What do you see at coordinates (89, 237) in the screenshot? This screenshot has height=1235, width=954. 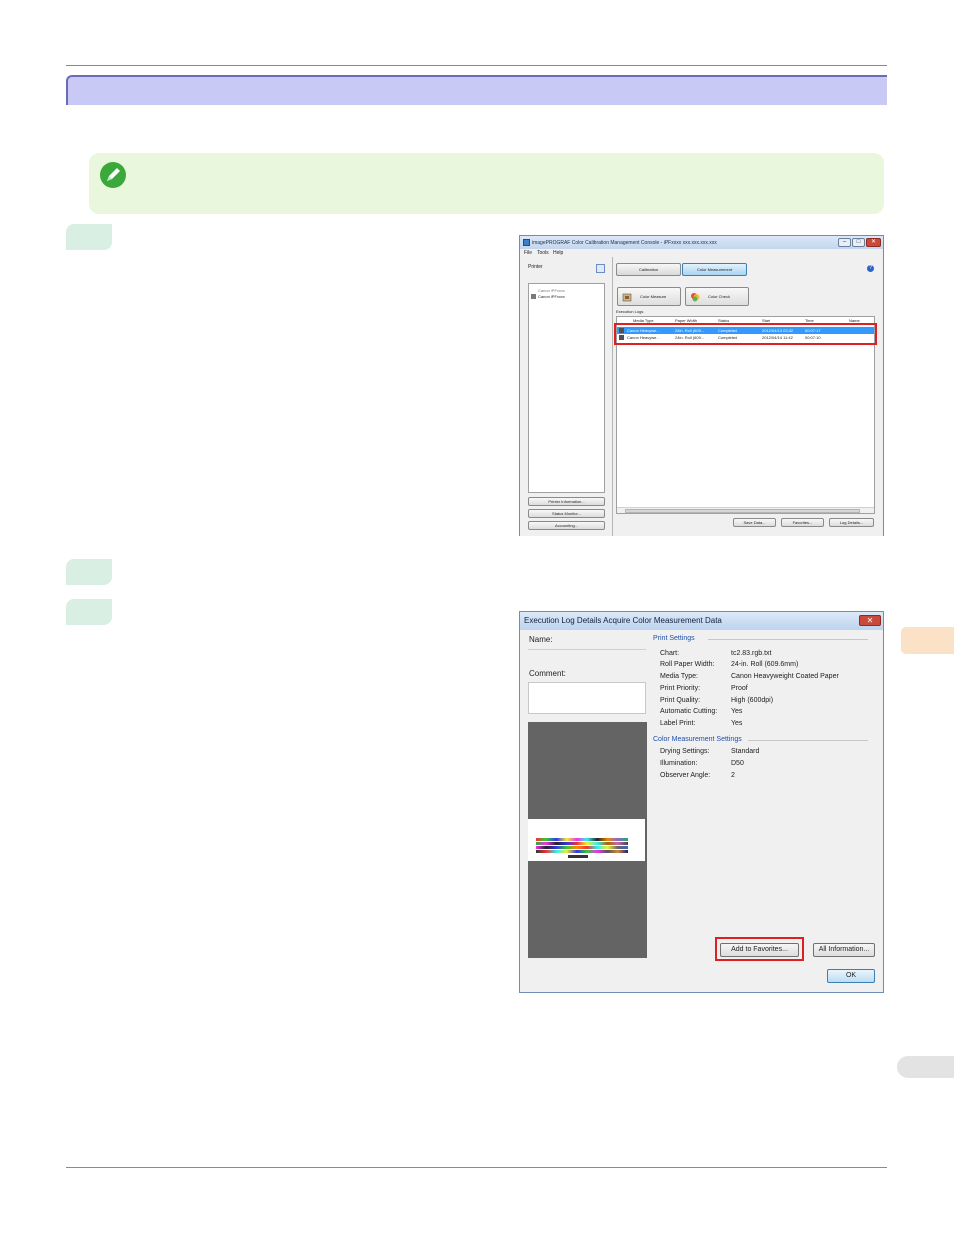 I see `step-1-tab` at bounding box center [89, 237].